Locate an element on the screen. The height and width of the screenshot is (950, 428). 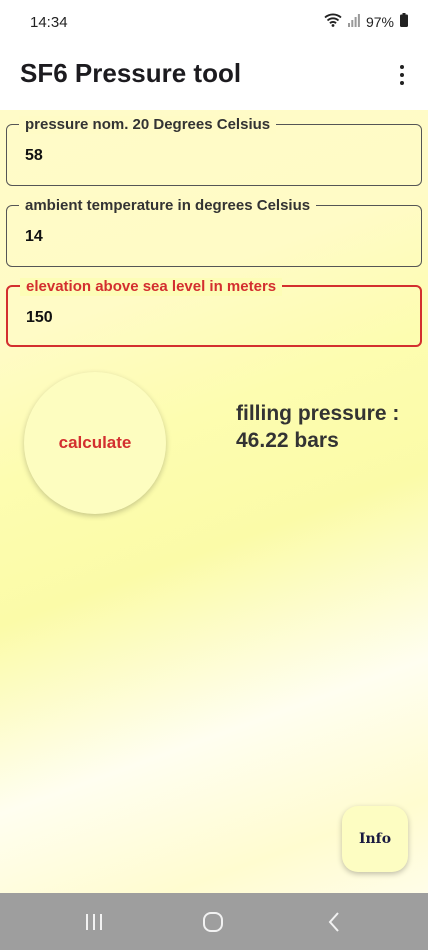
battery-level: 97% is located at coordinates (379, 21).